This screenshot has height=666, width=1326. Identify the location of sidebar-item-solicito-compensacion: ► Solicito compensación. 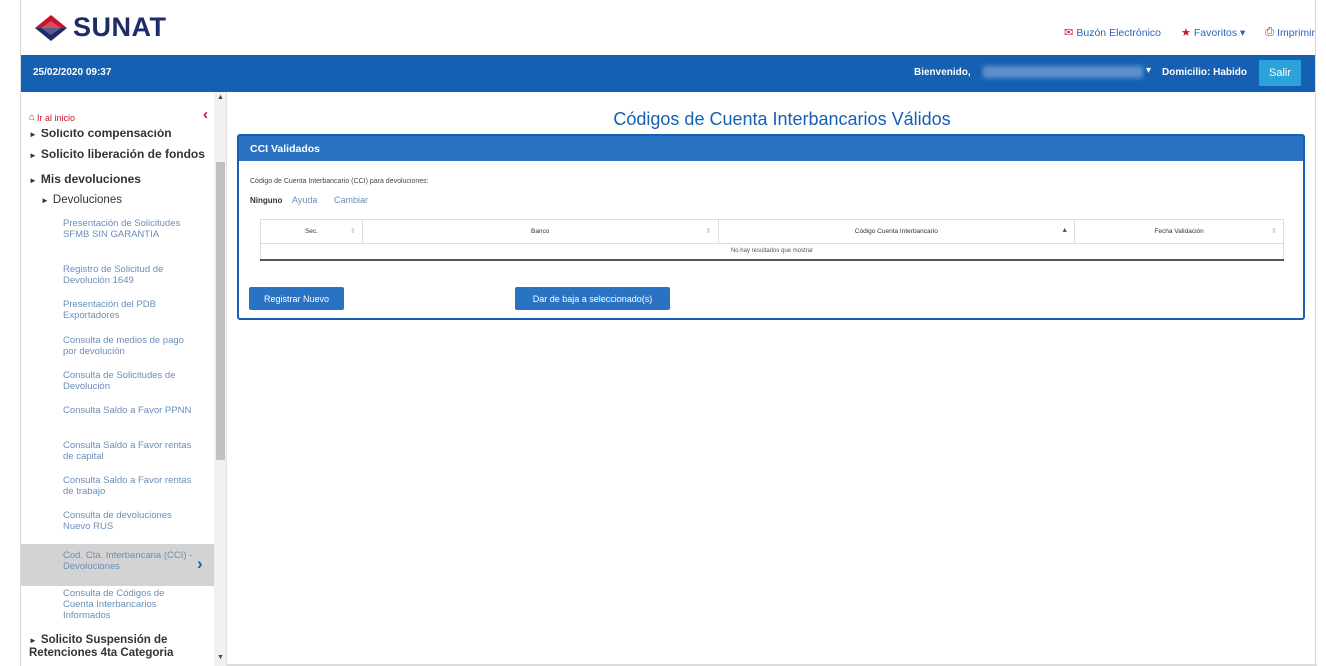
(100, 133).